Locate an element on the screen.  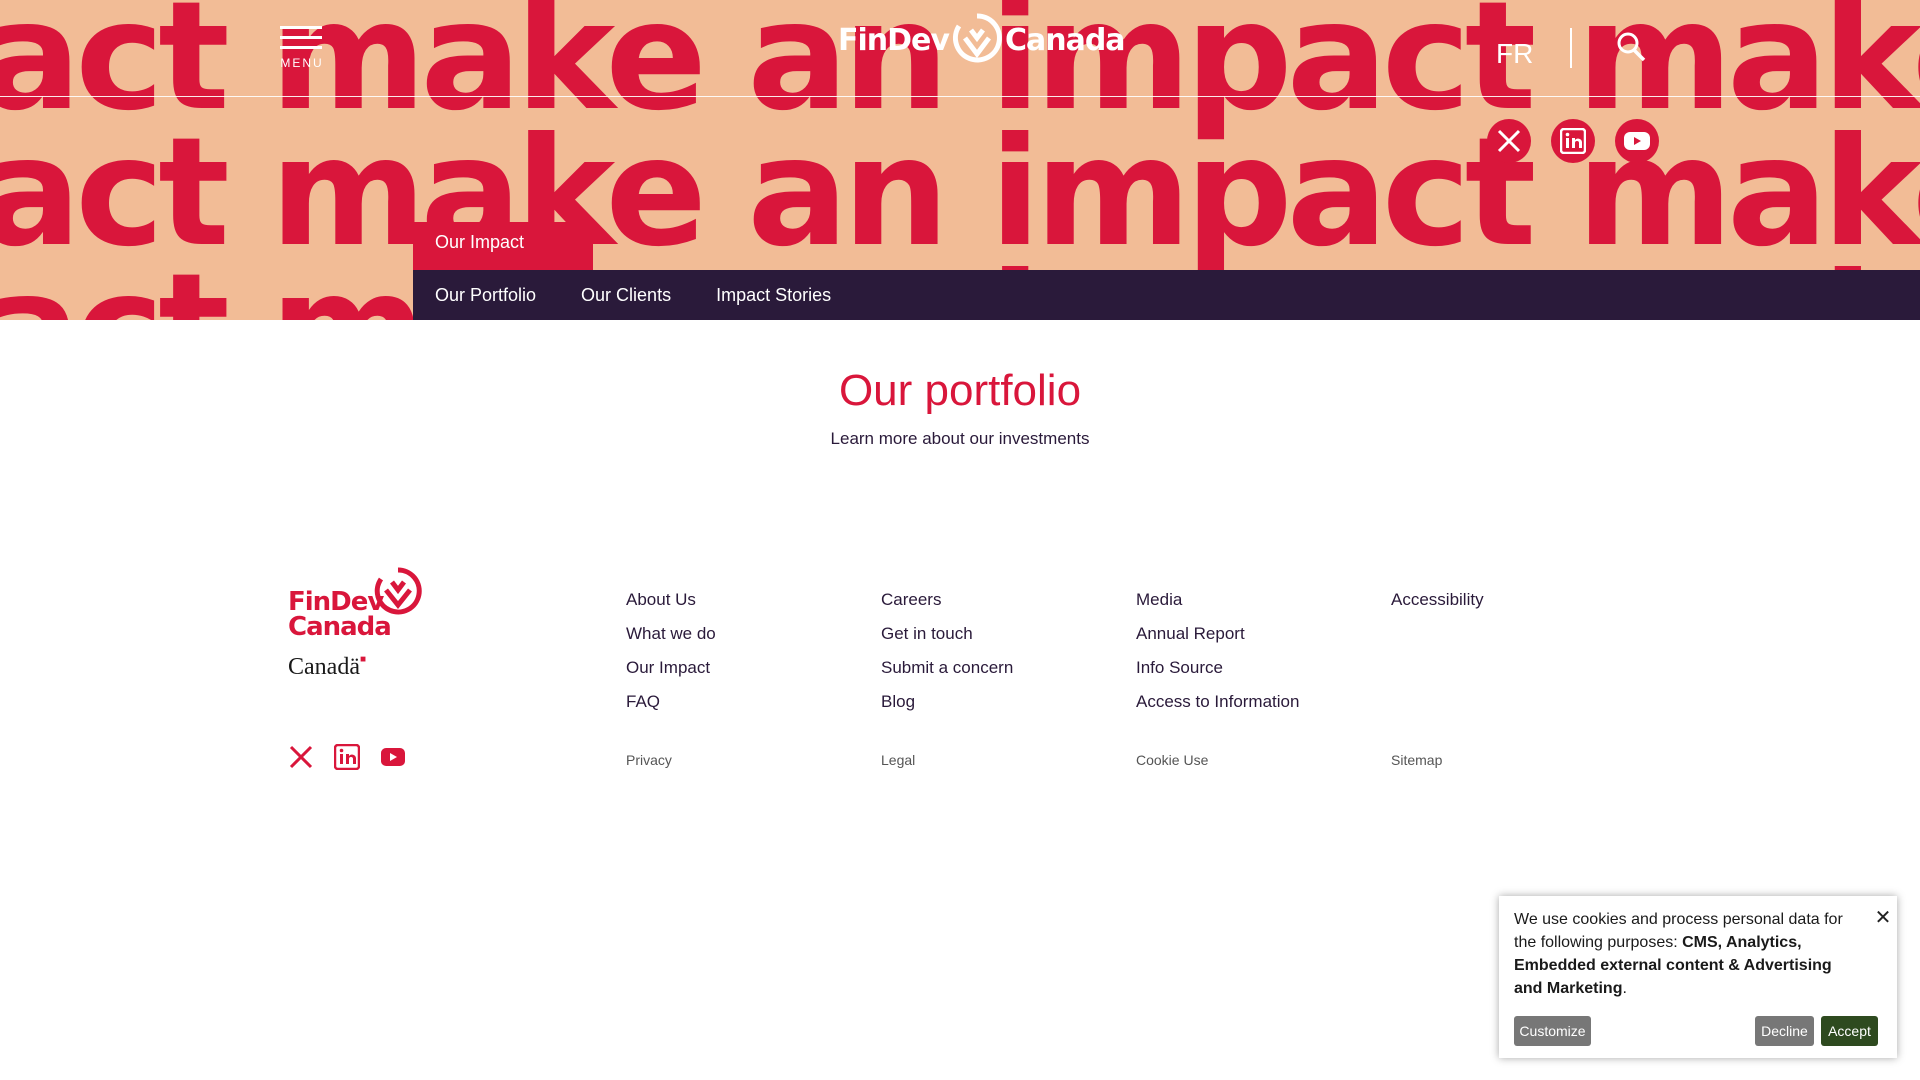
footer-link-accessibility: Accessibility is located at coordinates (1437, 600).